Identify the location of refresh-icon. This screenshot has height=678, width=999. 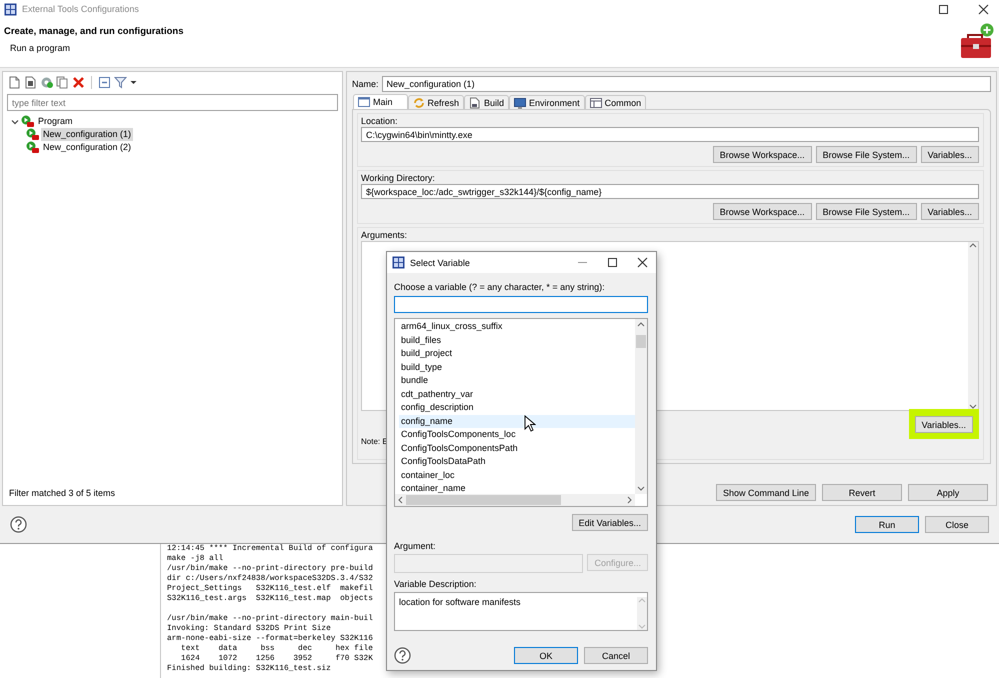
(418, 102).